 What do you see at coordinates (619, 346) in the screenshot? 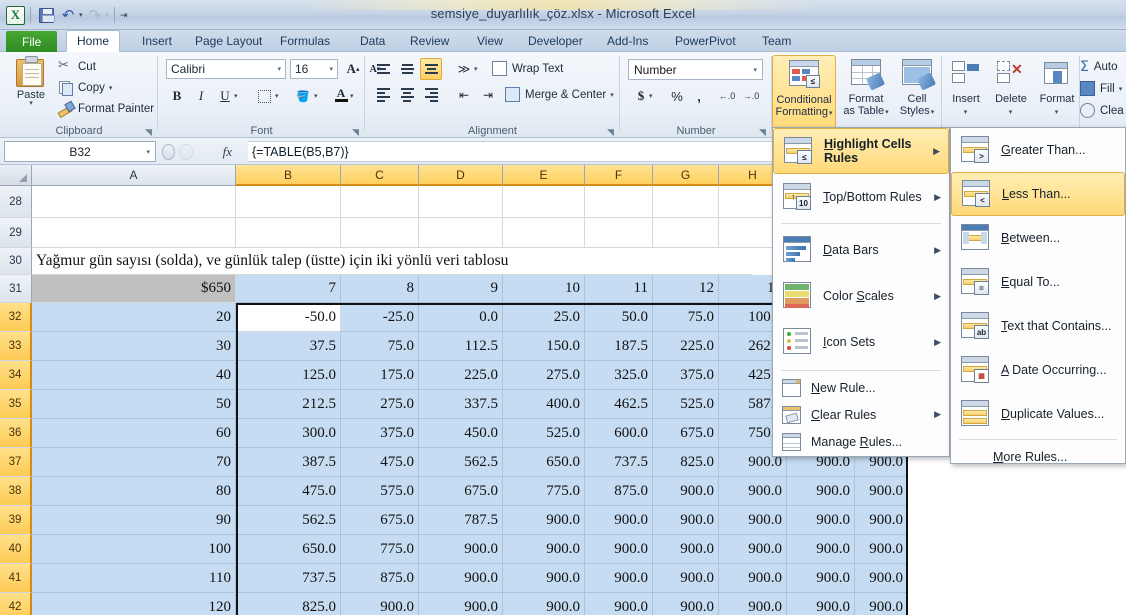
I see `cell-f33: 187.5` at bounding box center [619, 346].